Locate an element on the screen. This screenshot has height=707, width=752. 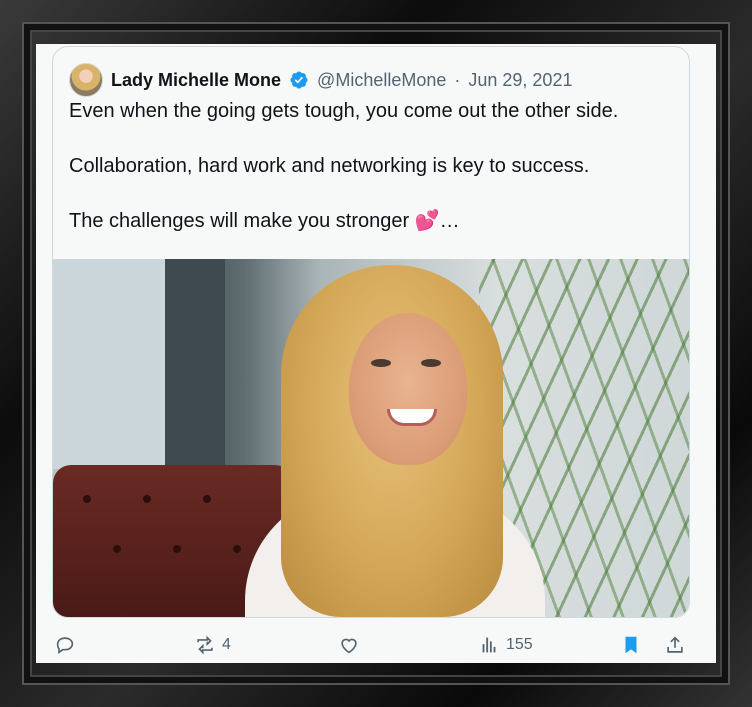
author-name: Lady Michelle Mone is located at coordinates (196, 80).